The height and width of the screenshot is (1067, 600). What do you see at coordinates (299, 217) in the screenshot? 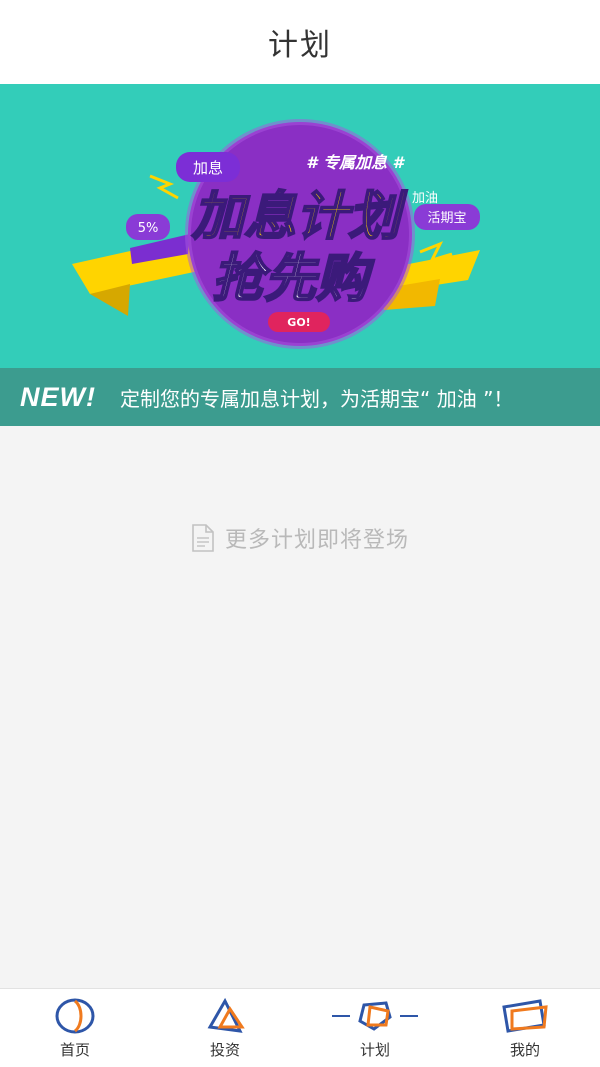
I see `banner-title-line1: 加息计划` at bounding box center [299, 217].